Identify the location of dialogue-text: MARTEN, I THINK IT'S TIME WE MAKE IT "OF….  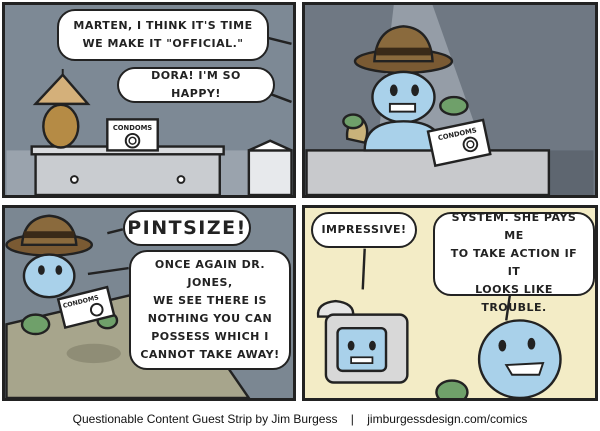
(163, 34).